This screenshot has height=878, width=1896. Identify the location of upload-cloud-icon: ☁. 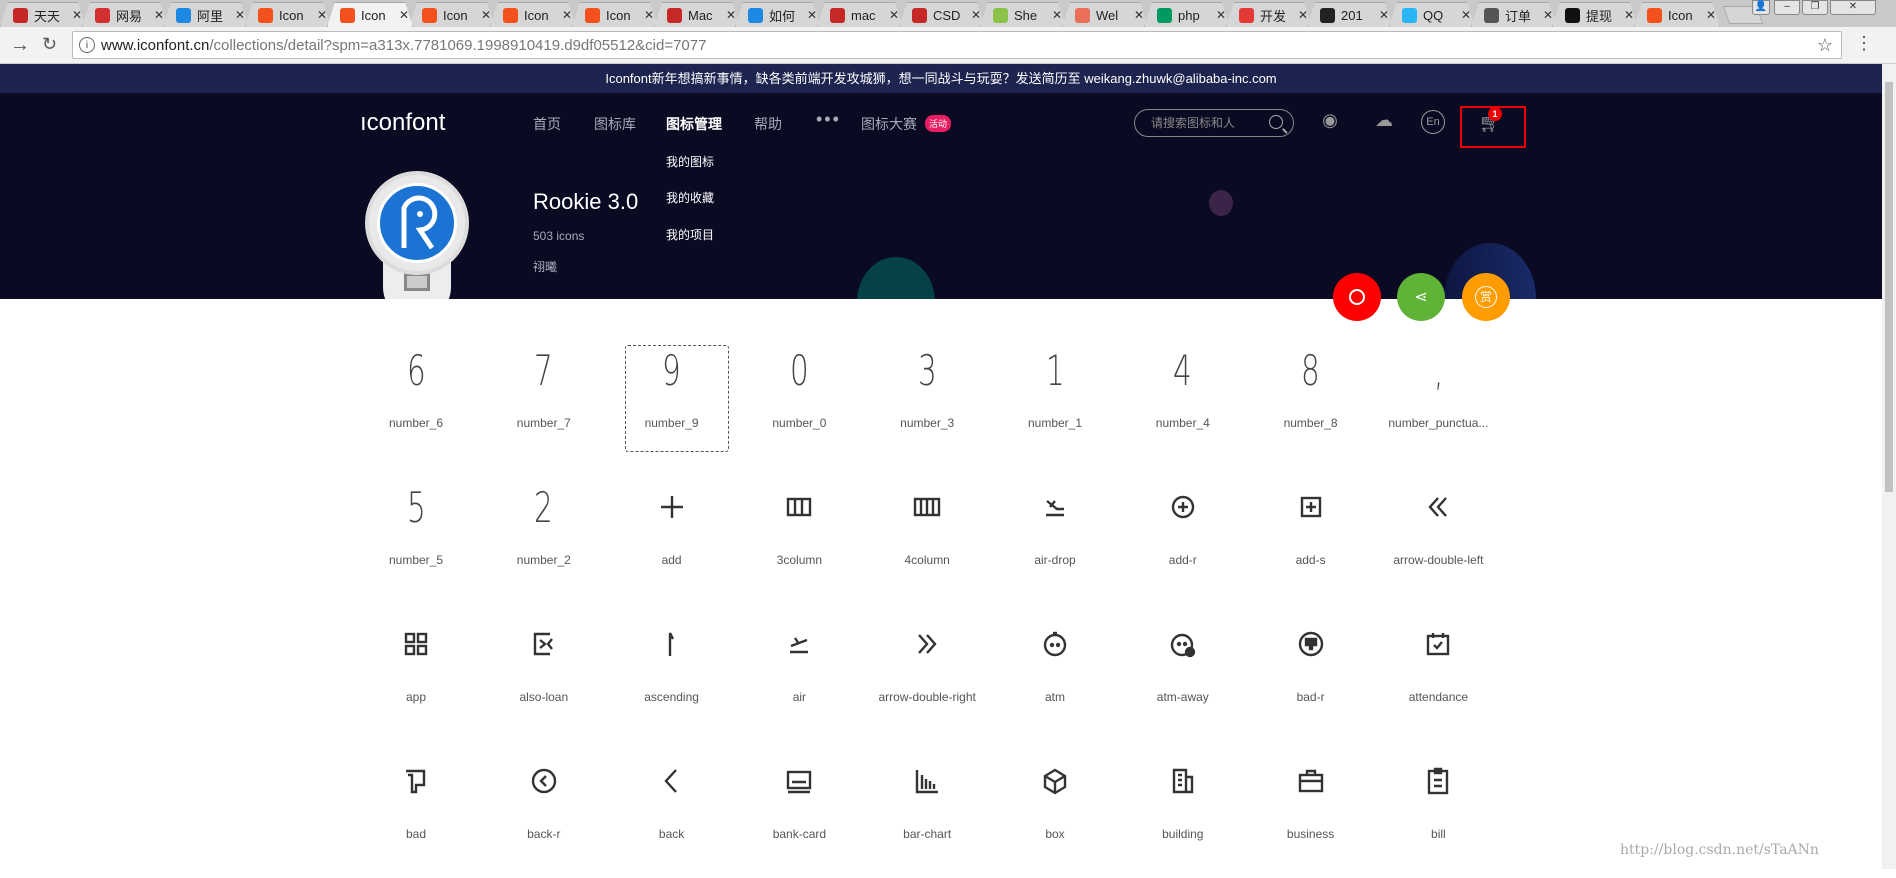
(1384, 123).